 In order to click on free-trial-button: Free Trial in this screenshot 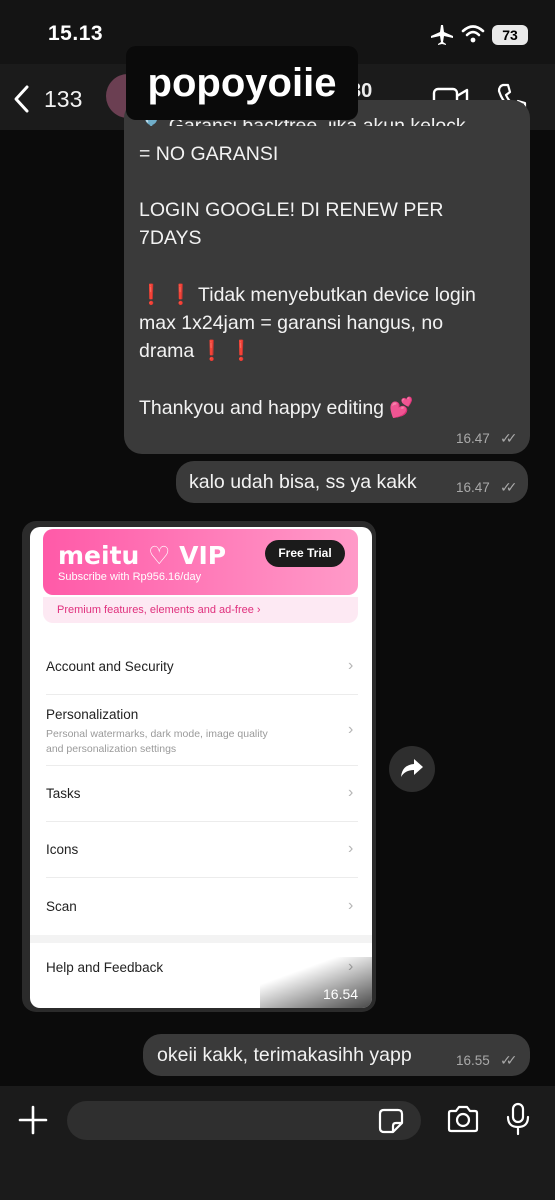, I will do `click(305, 553)`.